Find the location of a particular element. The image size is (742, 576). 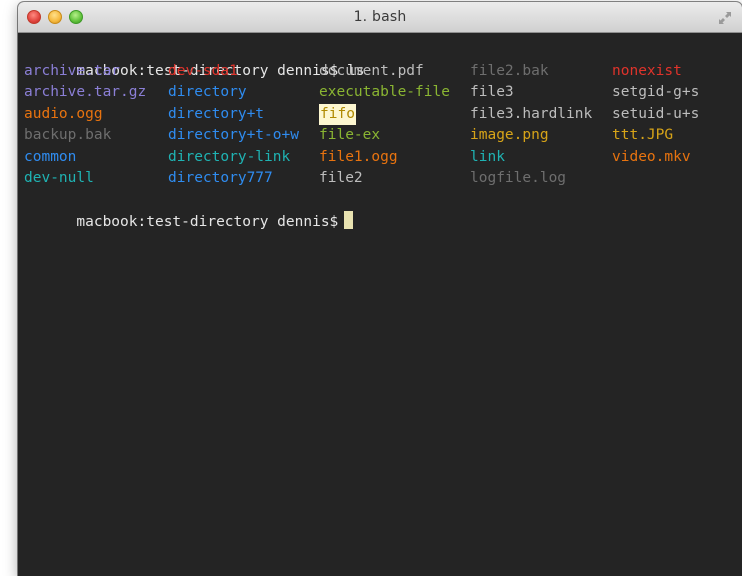

file-entry: fifo is located at coordinates (337, 114).